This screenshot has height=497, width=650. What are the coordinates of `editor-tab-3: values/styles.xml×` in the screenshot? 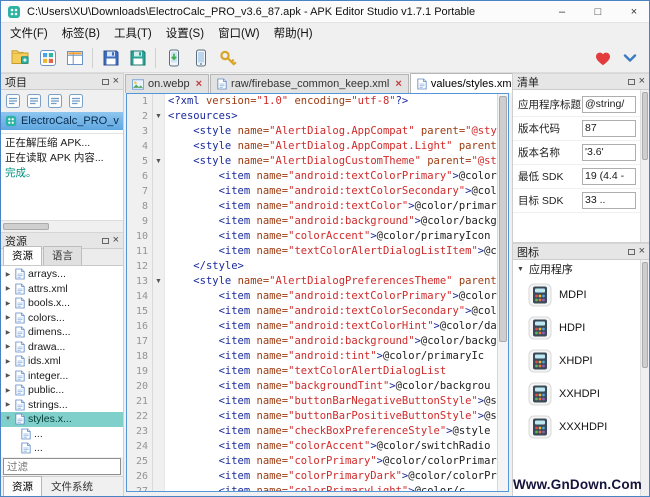 It's located at (460, 83).